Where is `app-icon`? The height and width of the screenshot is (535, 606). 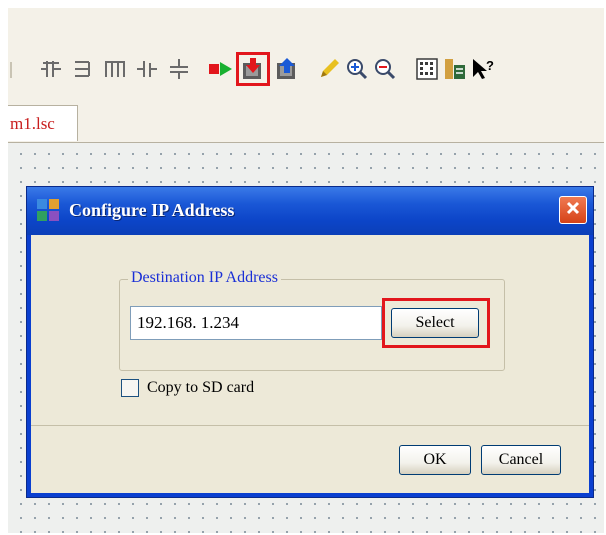
app-icon is located at coordinates (48, 210).